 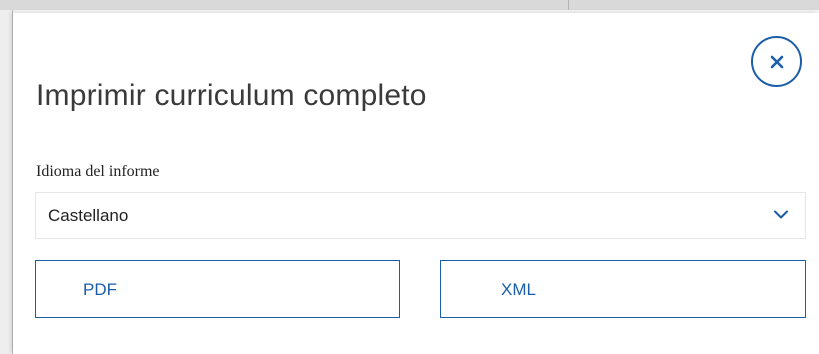 I want to click on modal-title: Imprimir curriculum completo, so click(x=231, y=95).